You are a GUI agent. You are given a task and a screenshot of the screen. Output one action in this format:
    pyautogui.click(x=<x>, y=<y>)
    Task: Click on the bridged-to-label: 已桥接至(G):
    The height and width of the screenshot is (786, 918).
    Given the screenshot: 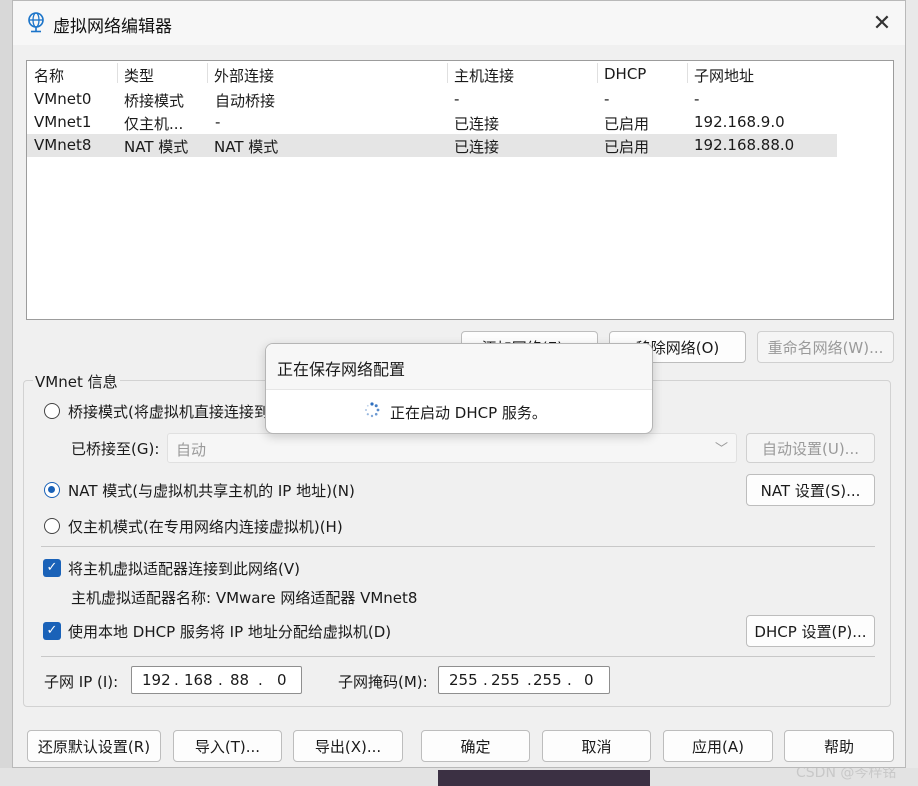 What is the action you would take?
    pyautogui.click(x=115, y=449)
    